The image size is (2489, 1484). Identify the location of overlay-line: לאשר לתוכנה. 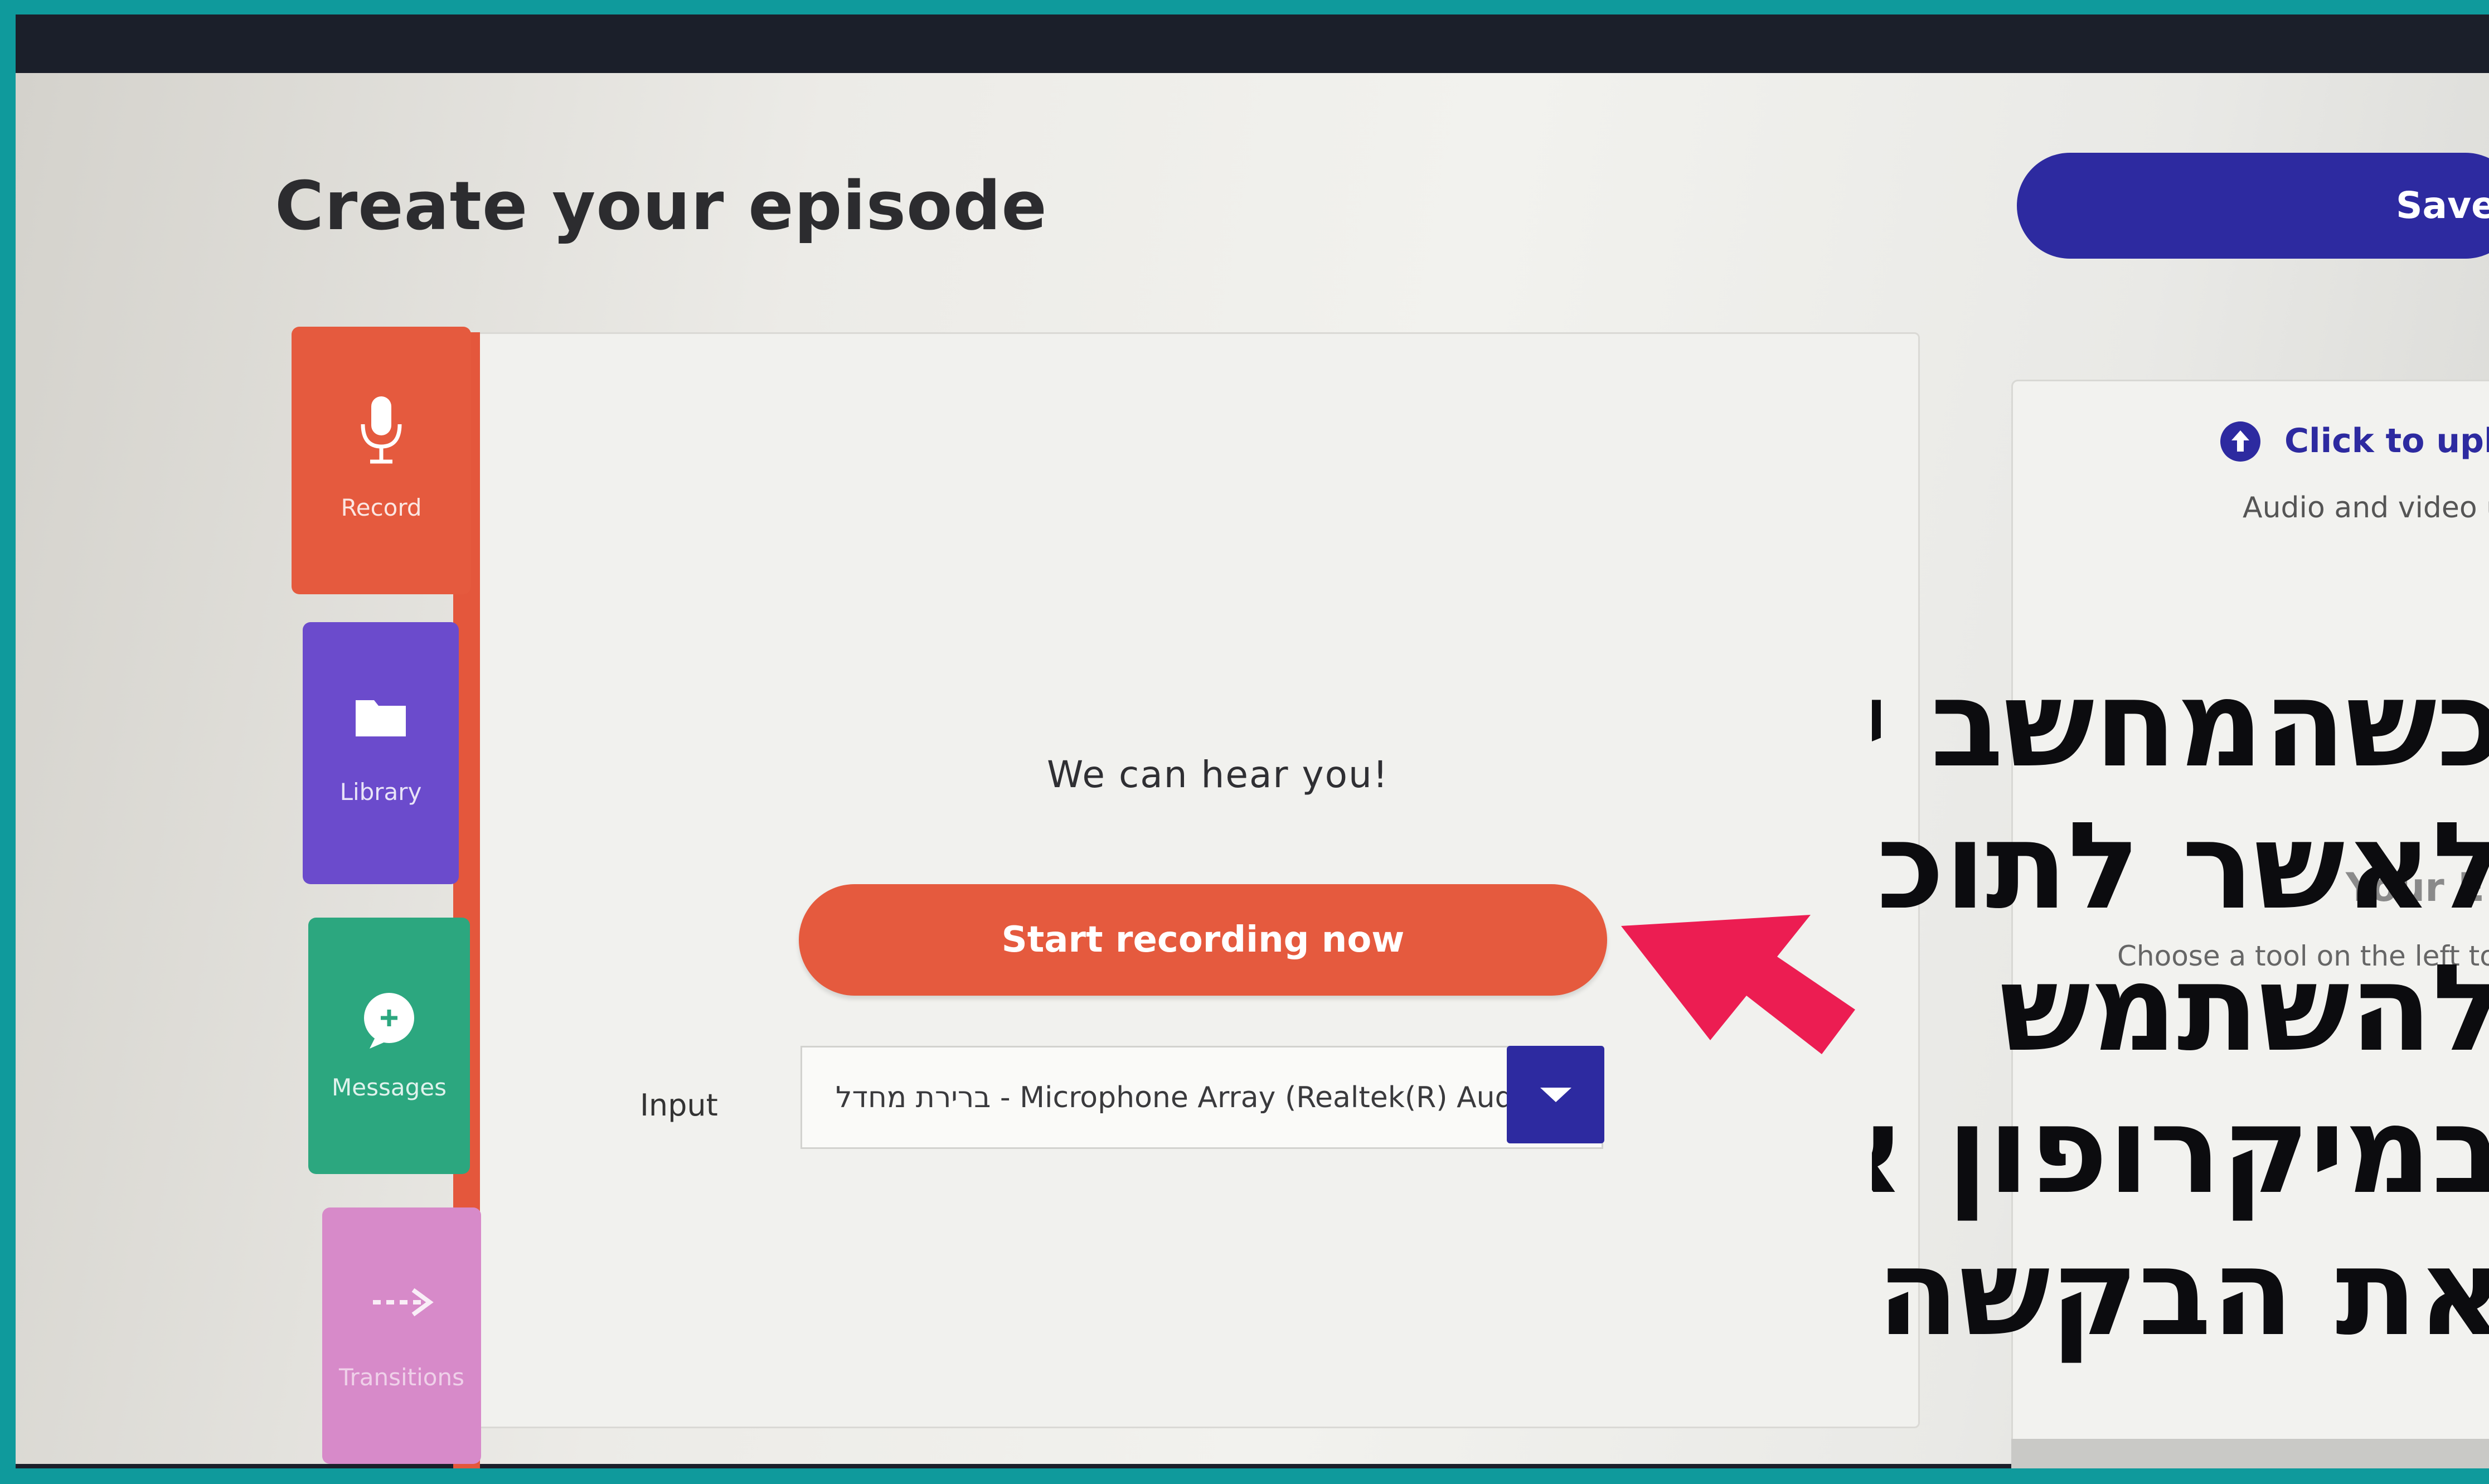
(2180, 866).